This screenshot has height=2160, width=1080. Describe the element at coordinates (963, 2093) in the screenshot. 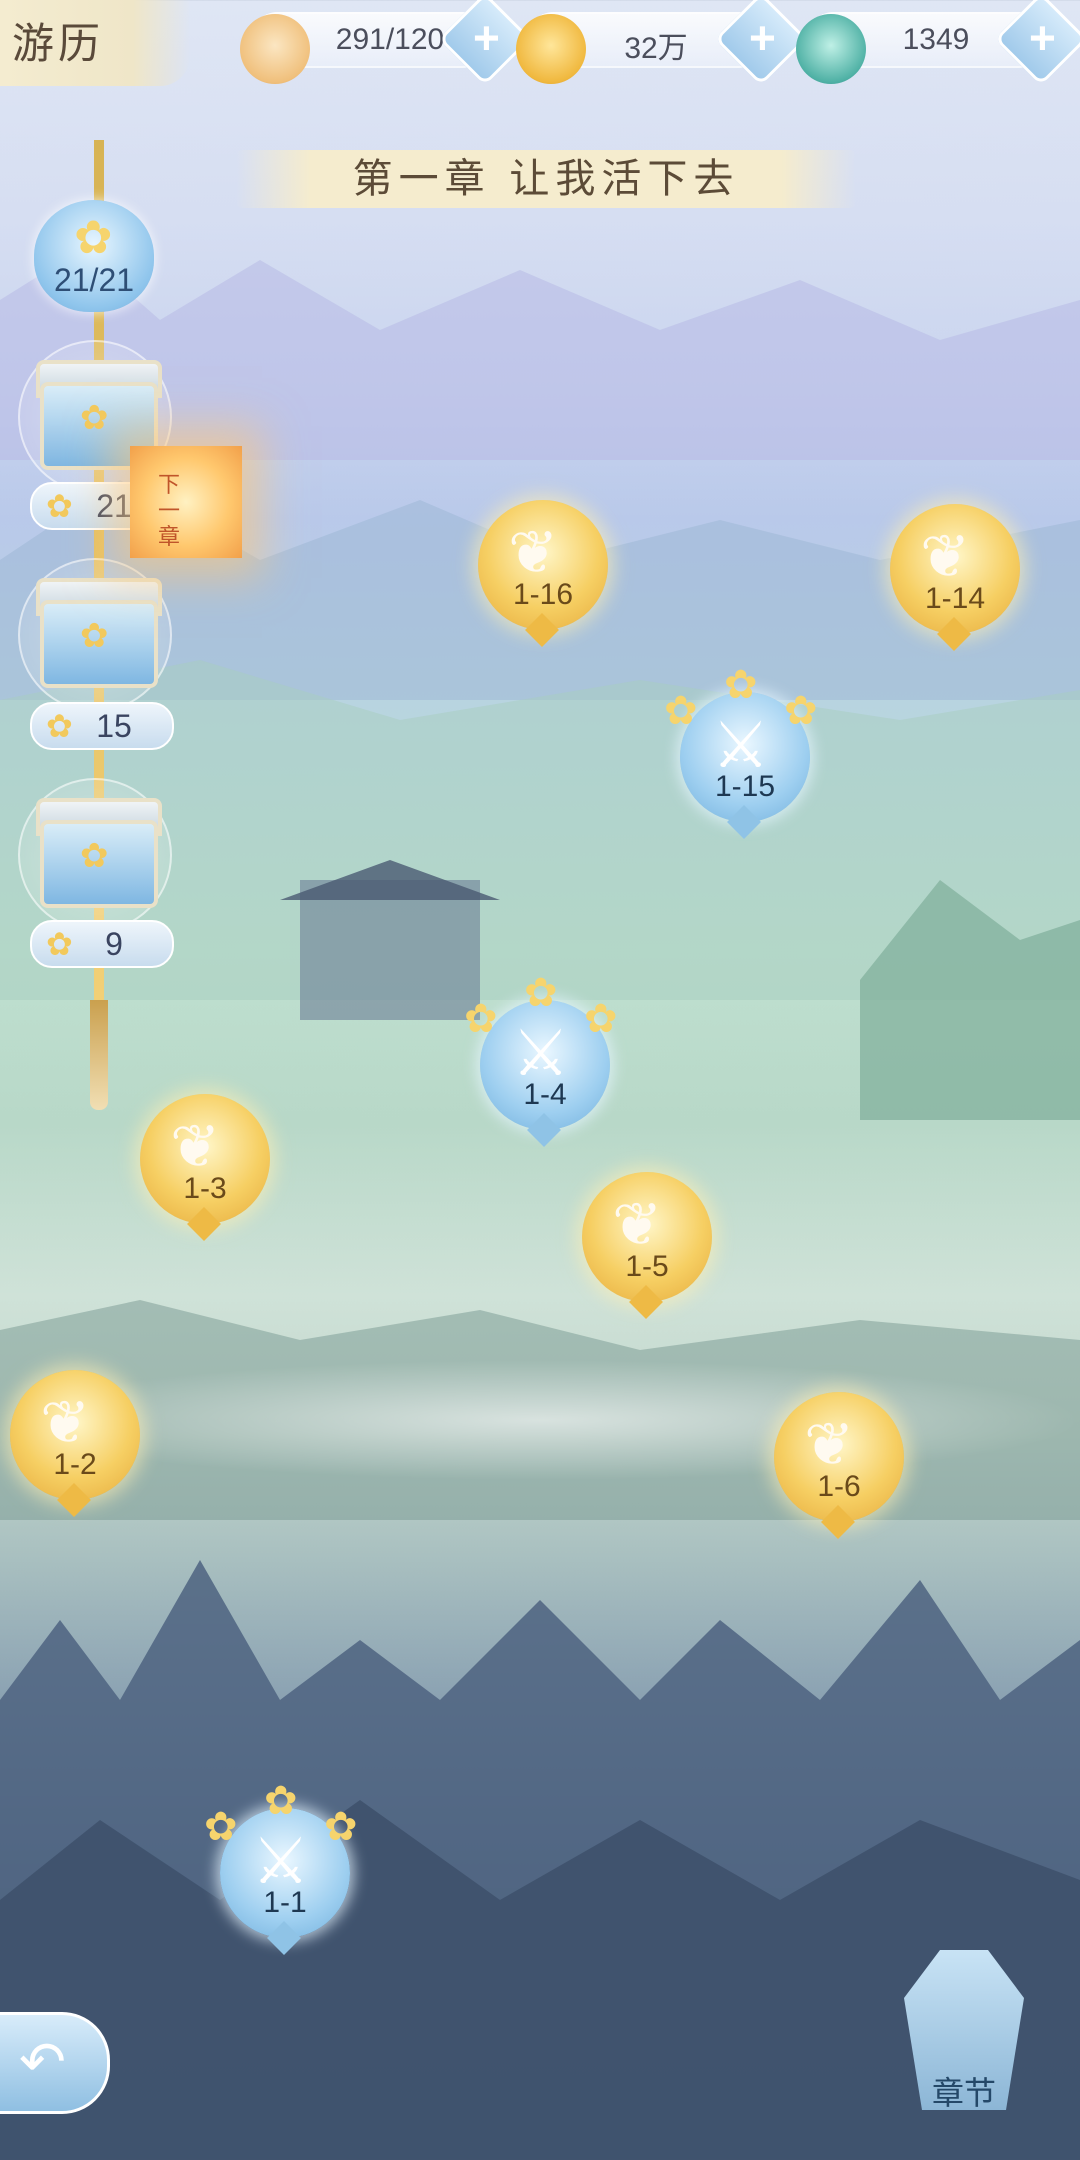

I see `chapter-select-label: 章节` at that location.